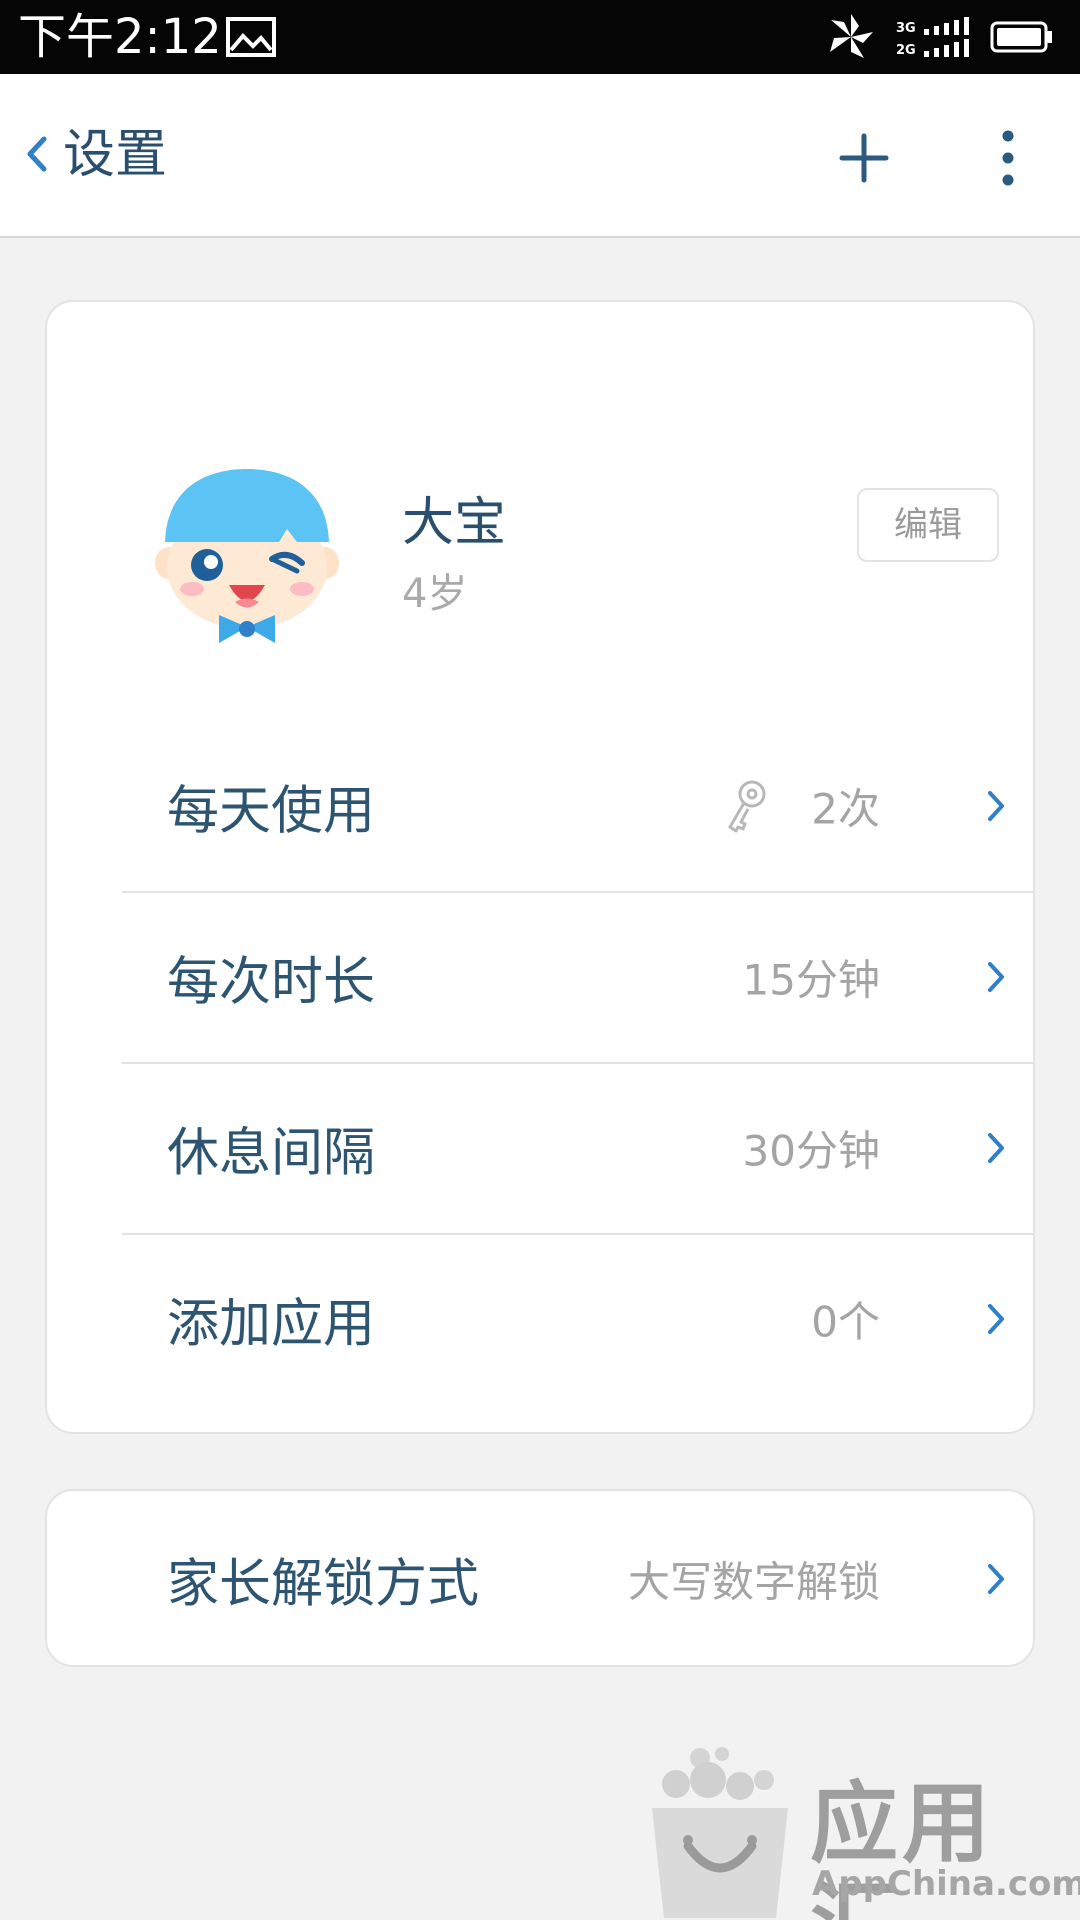 The image size is (1080, 1920). What do you see at coordinates (864, 158) in the screenshot?
I see `plus-icon` at bounding box center [864, 158].